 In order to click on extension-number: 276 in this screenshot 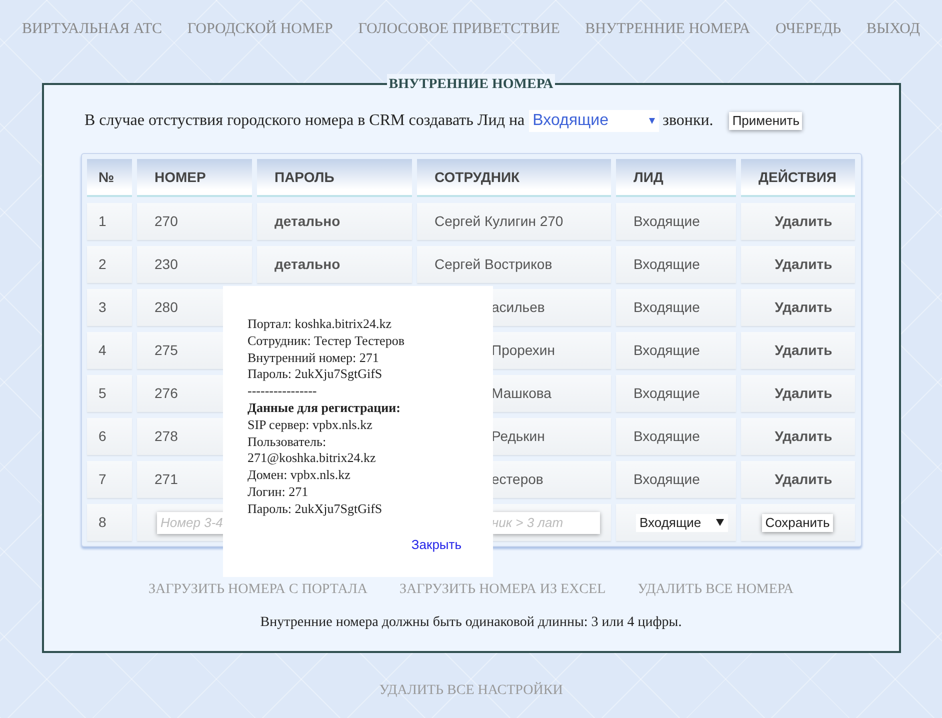, I will do `click(166, 393)`.